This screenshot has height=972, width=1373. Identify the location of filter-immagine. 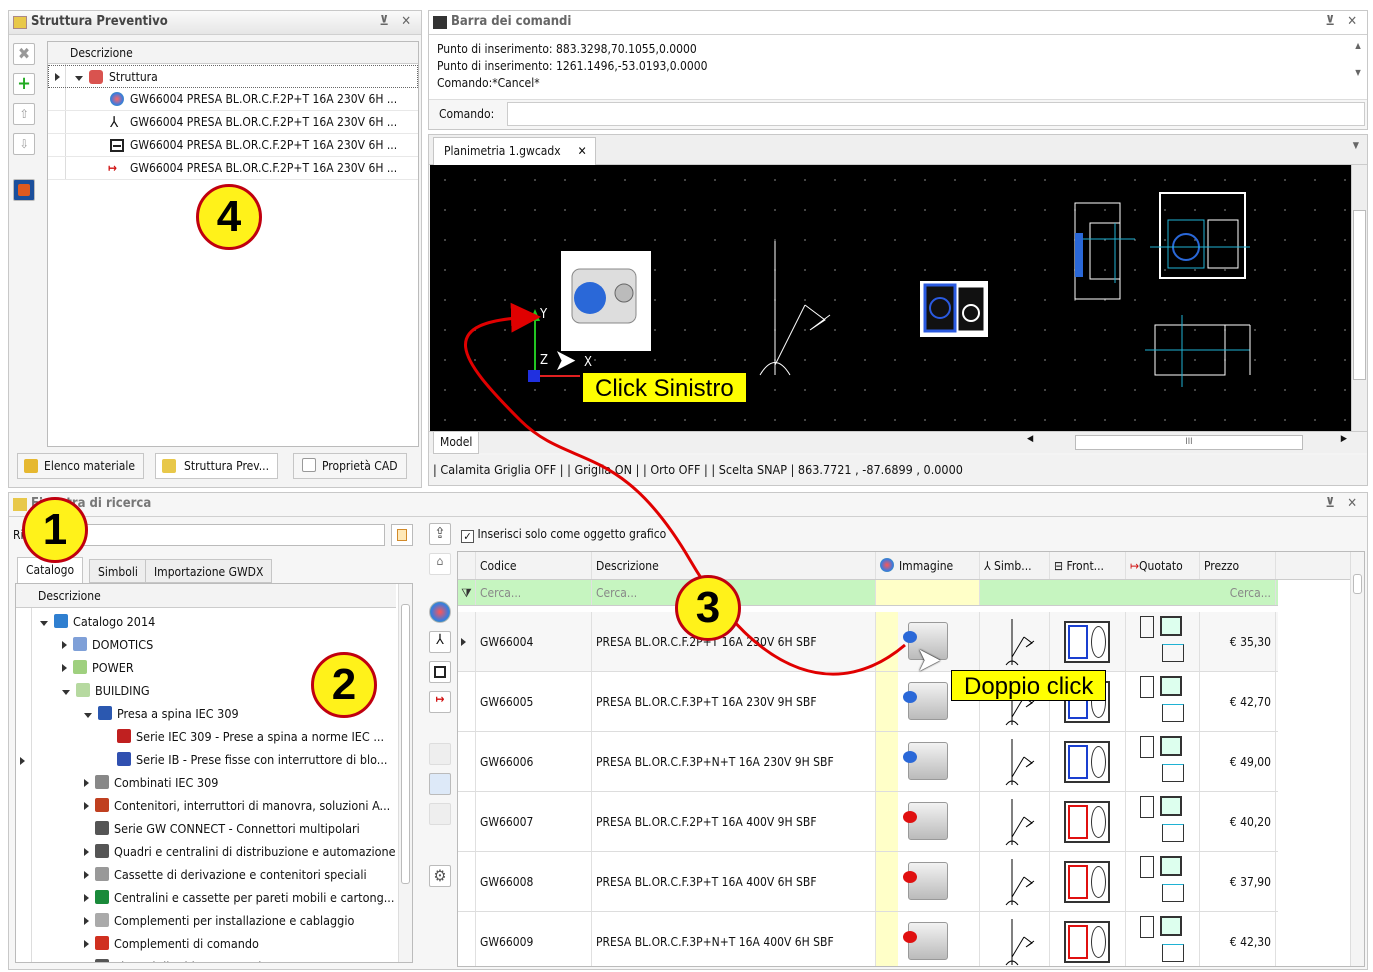
(928, 592).